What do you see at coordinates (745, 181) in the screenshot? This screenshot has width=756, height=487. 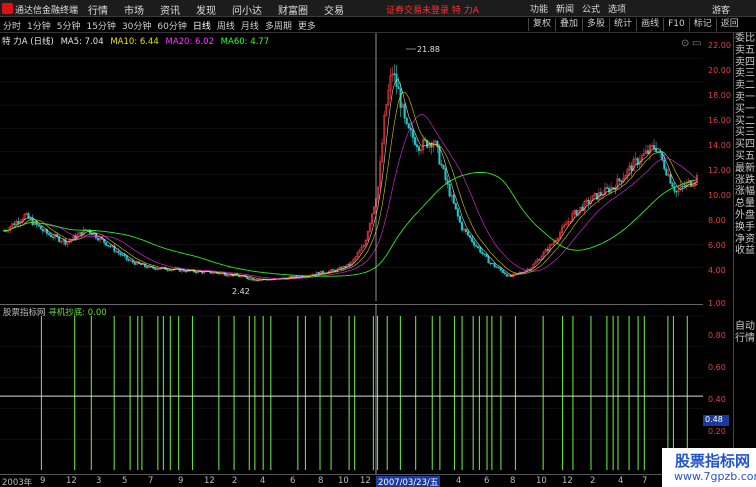 I see `side-item: 涨跌` at bounding box center [745, 181].